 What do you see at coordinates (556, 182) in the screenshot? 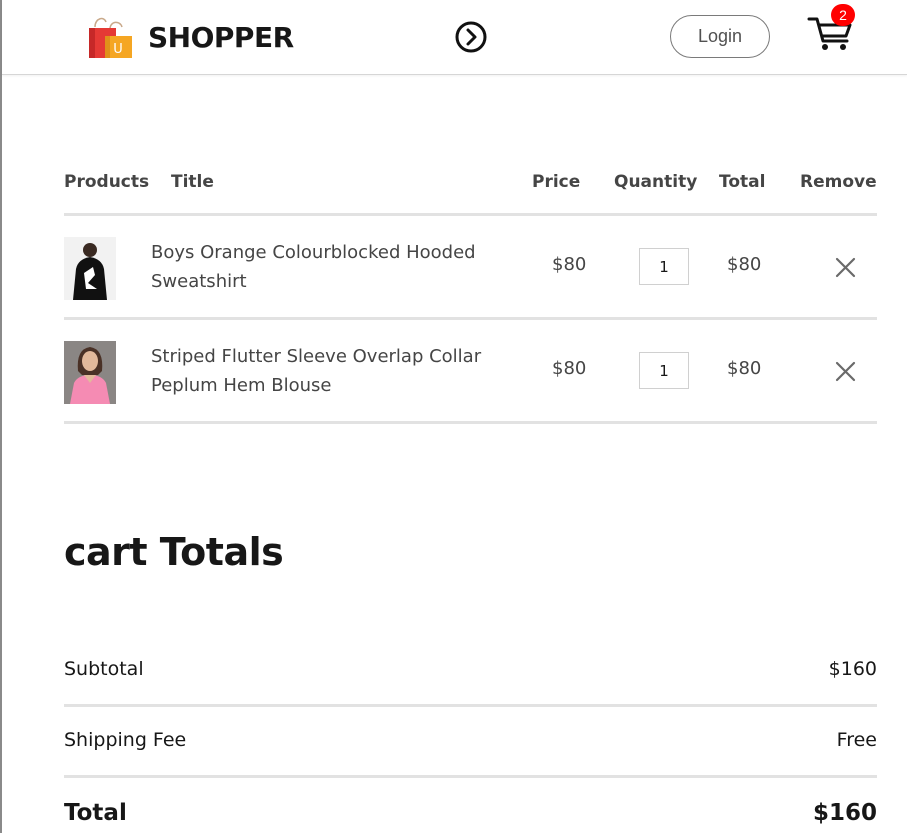
I see `header-price: Price` at bounding box center [556, 182].